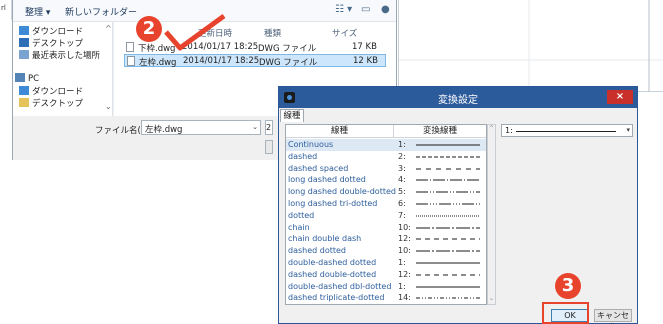  I want to click on selected-linetype-number: 1:, so click(509, 130).